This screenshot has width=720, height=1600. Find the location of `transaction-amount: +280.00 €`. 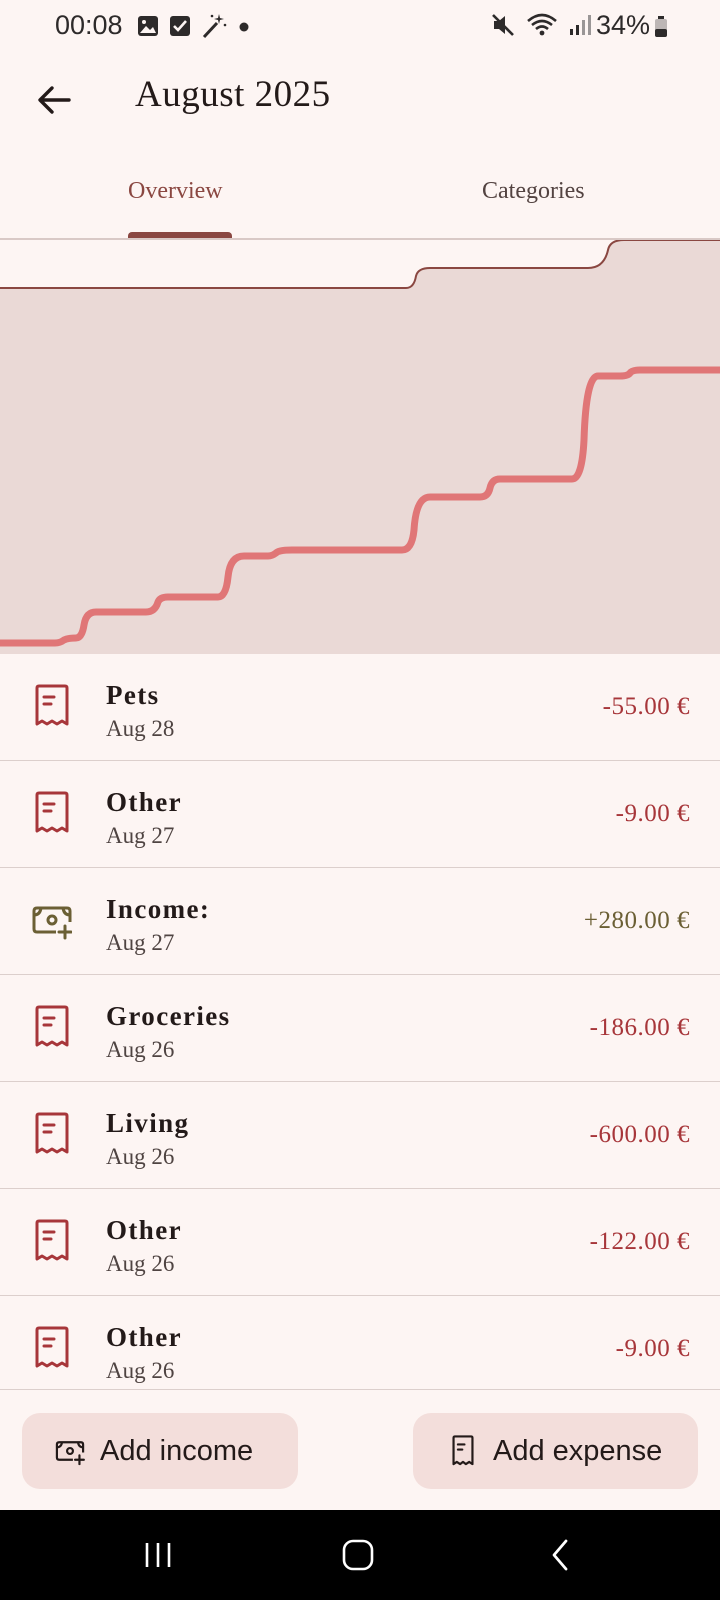

transaction-amount: +280.00 € is located at coordinates (636, 920).